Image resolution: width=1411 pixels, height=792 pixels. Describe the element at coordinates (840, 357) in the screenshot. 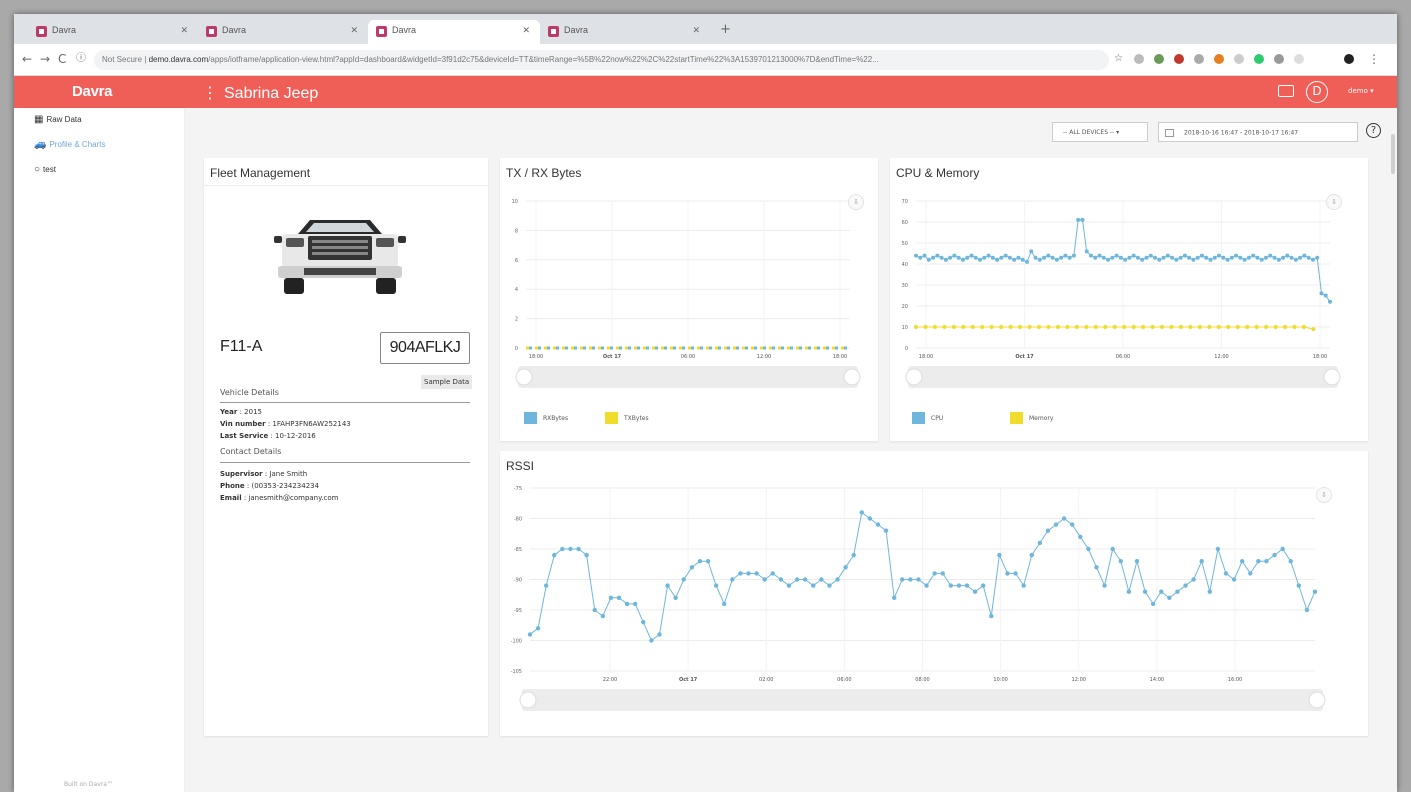

I see `x-tick-label: 18:00` at that location.